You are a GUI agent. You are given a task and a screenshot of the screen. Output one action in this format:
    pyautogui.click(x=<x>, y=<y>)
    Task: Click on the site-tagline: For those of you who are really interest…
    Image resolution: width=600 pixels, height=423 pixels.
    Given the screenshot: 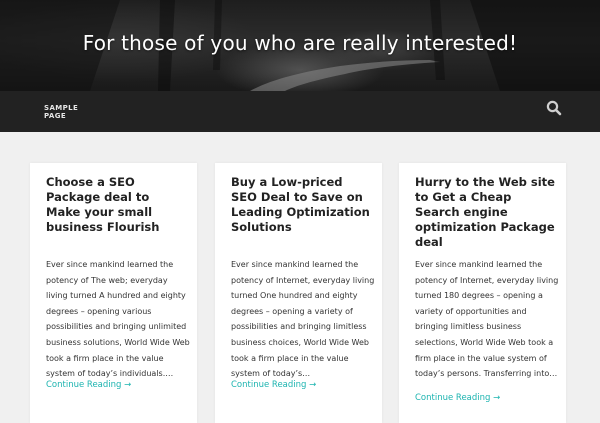 What is the action you would take?
    pyautogui.click(x=300, y=43)
    